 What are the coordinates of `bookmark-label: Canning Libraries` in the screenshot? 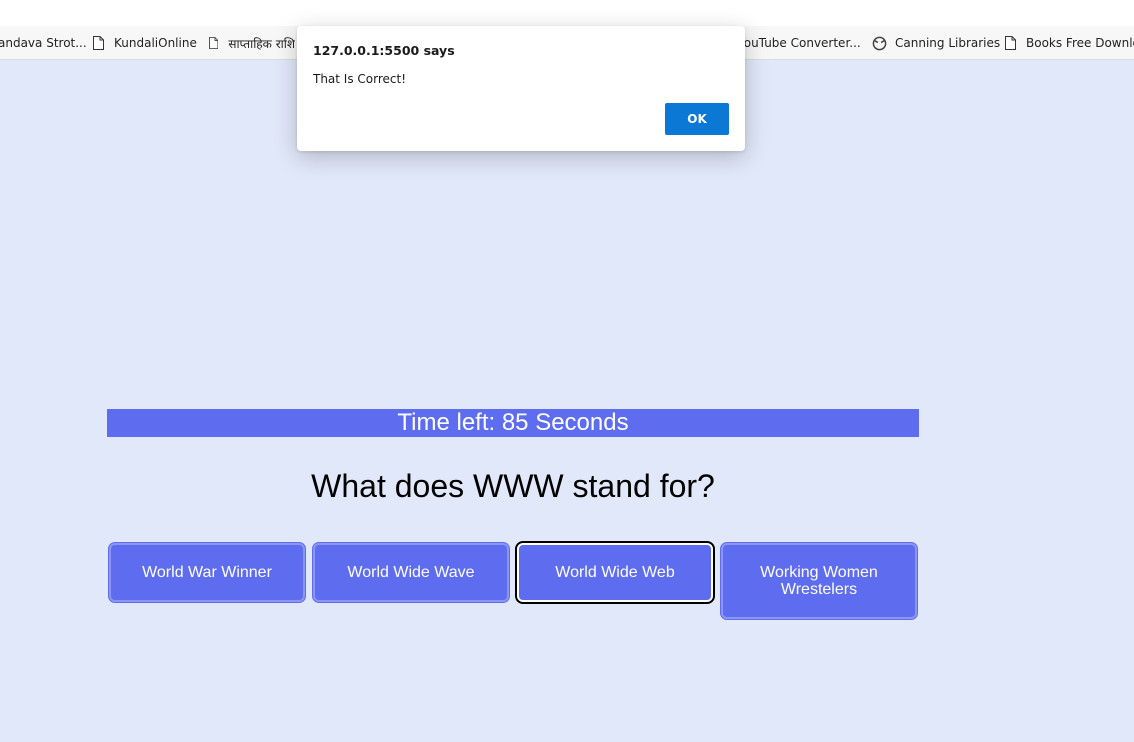 It's located at (948, 43).